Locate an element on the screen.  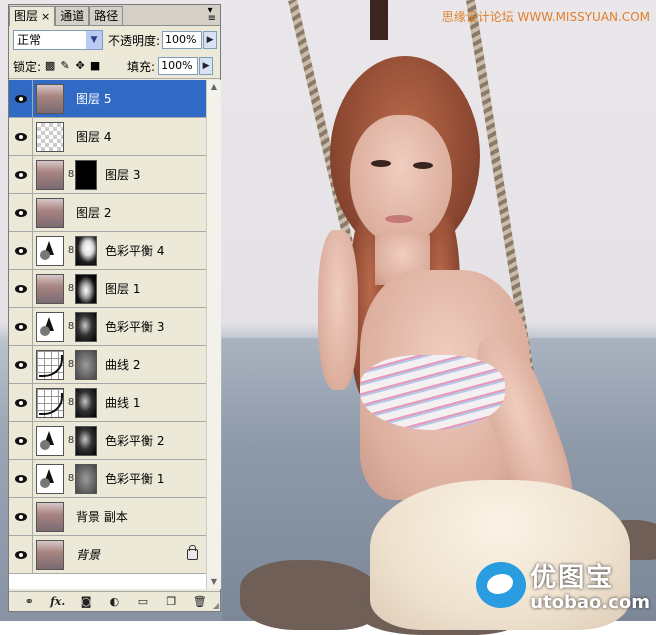
layer-row: 8 色彩平衡 2 is located at coordinates (107, 440).